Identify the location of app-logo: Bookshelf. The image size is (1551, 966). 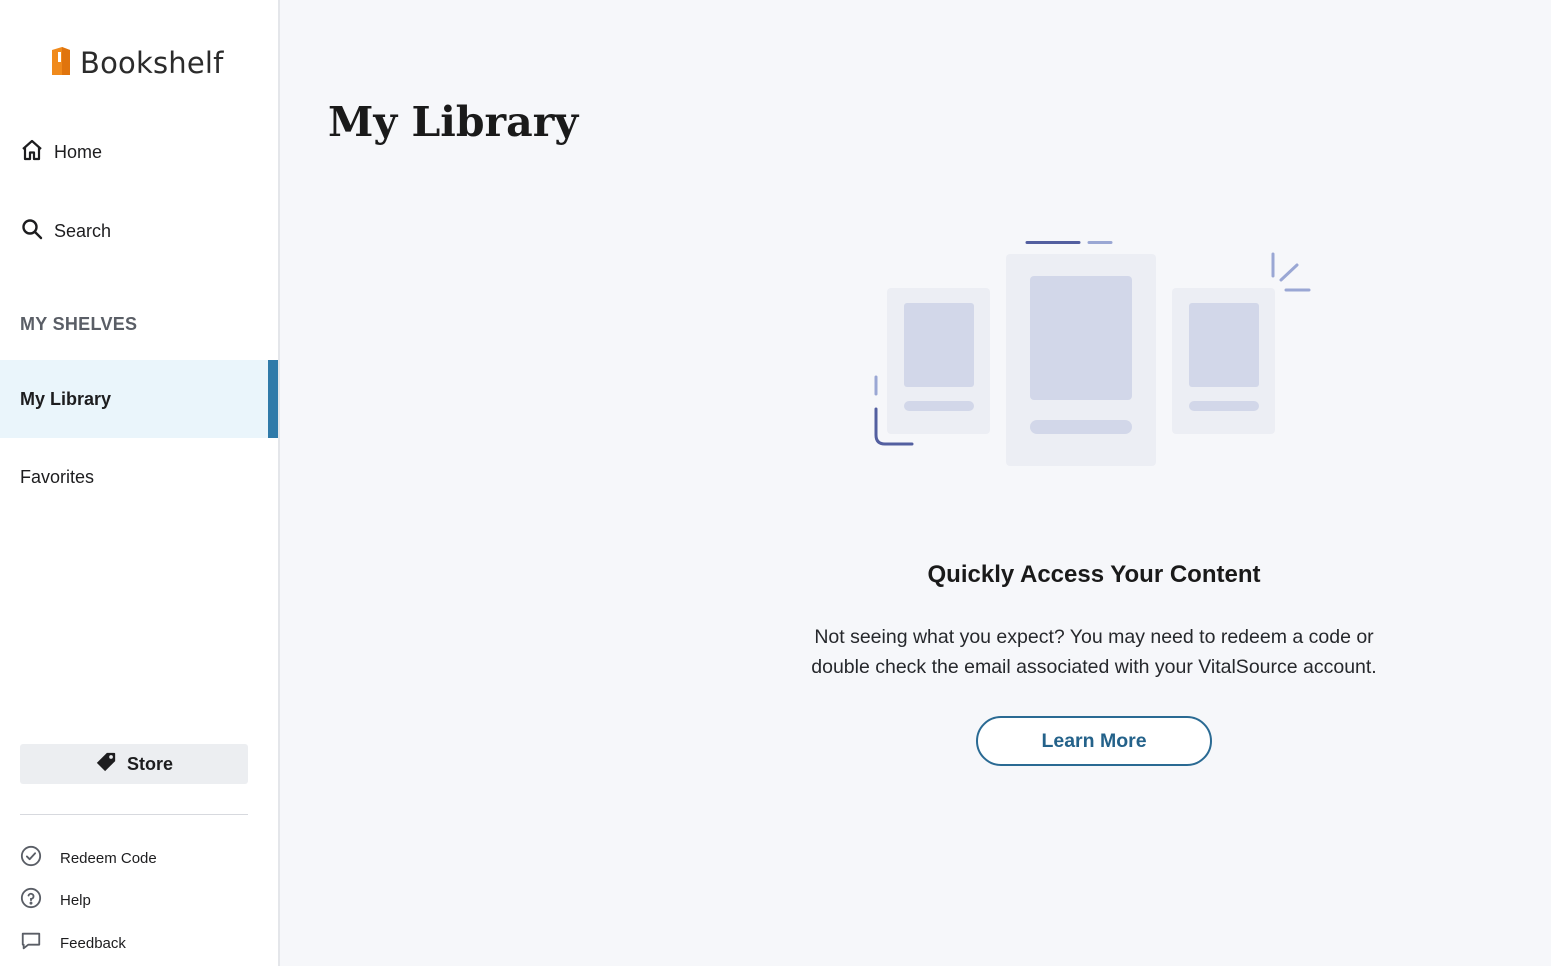
(137, 62).